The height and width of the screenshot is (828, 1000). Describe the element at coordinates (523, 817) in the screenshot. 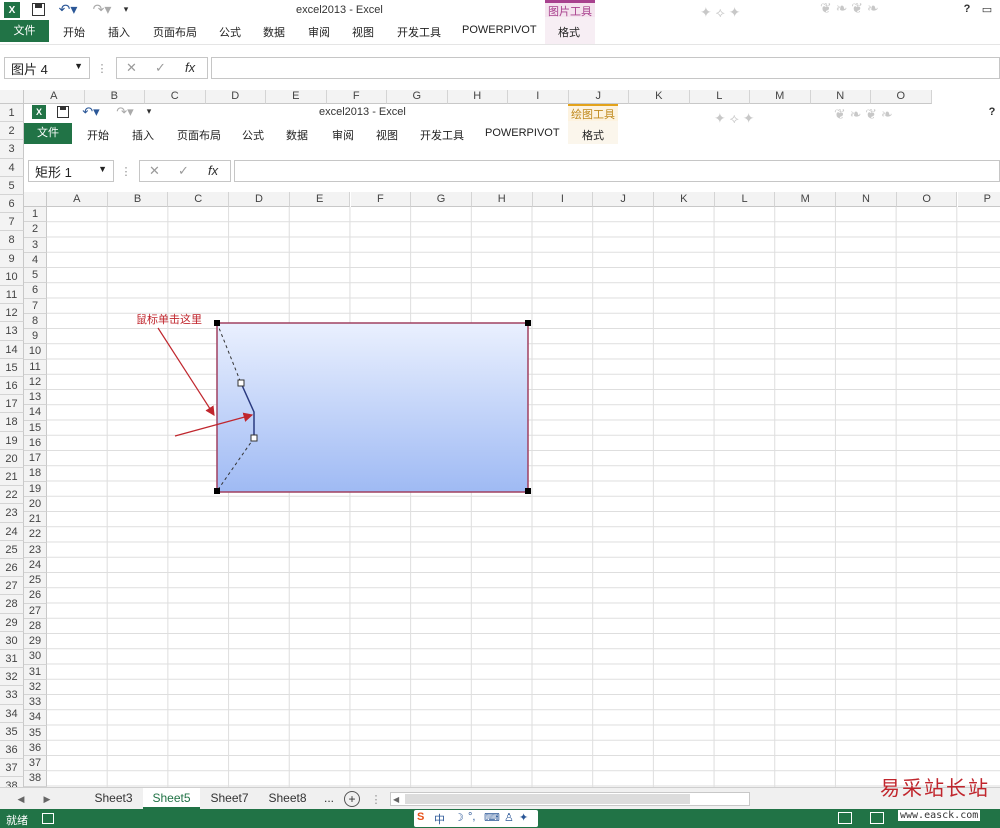

I see `ime-settings-icon: ✦` at that location.